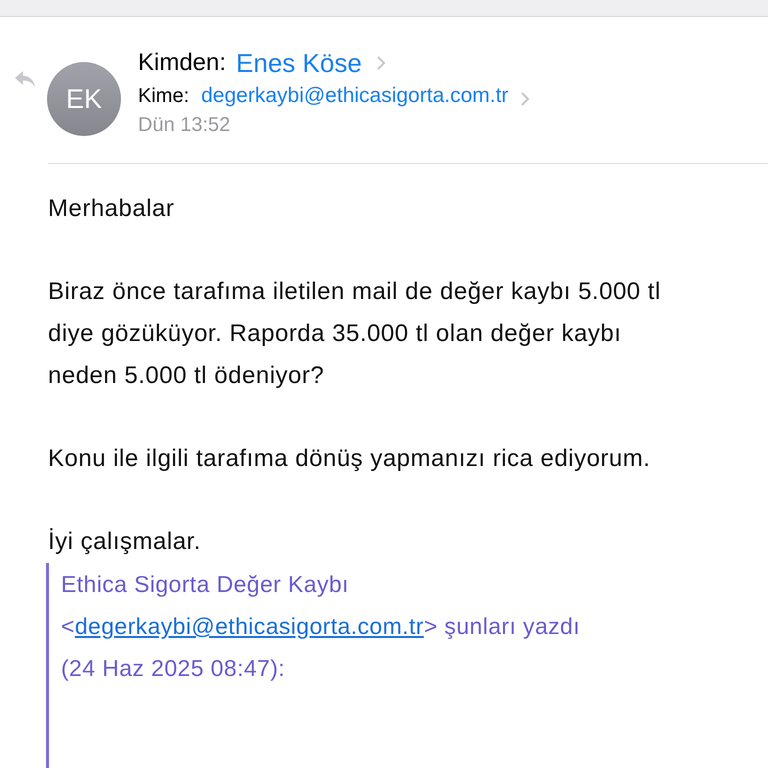 The height and width of the screenshot is (768, 768). Describe the element at coordinates (84, 99) in the screenshot. I see `avatar: EK` at that location.